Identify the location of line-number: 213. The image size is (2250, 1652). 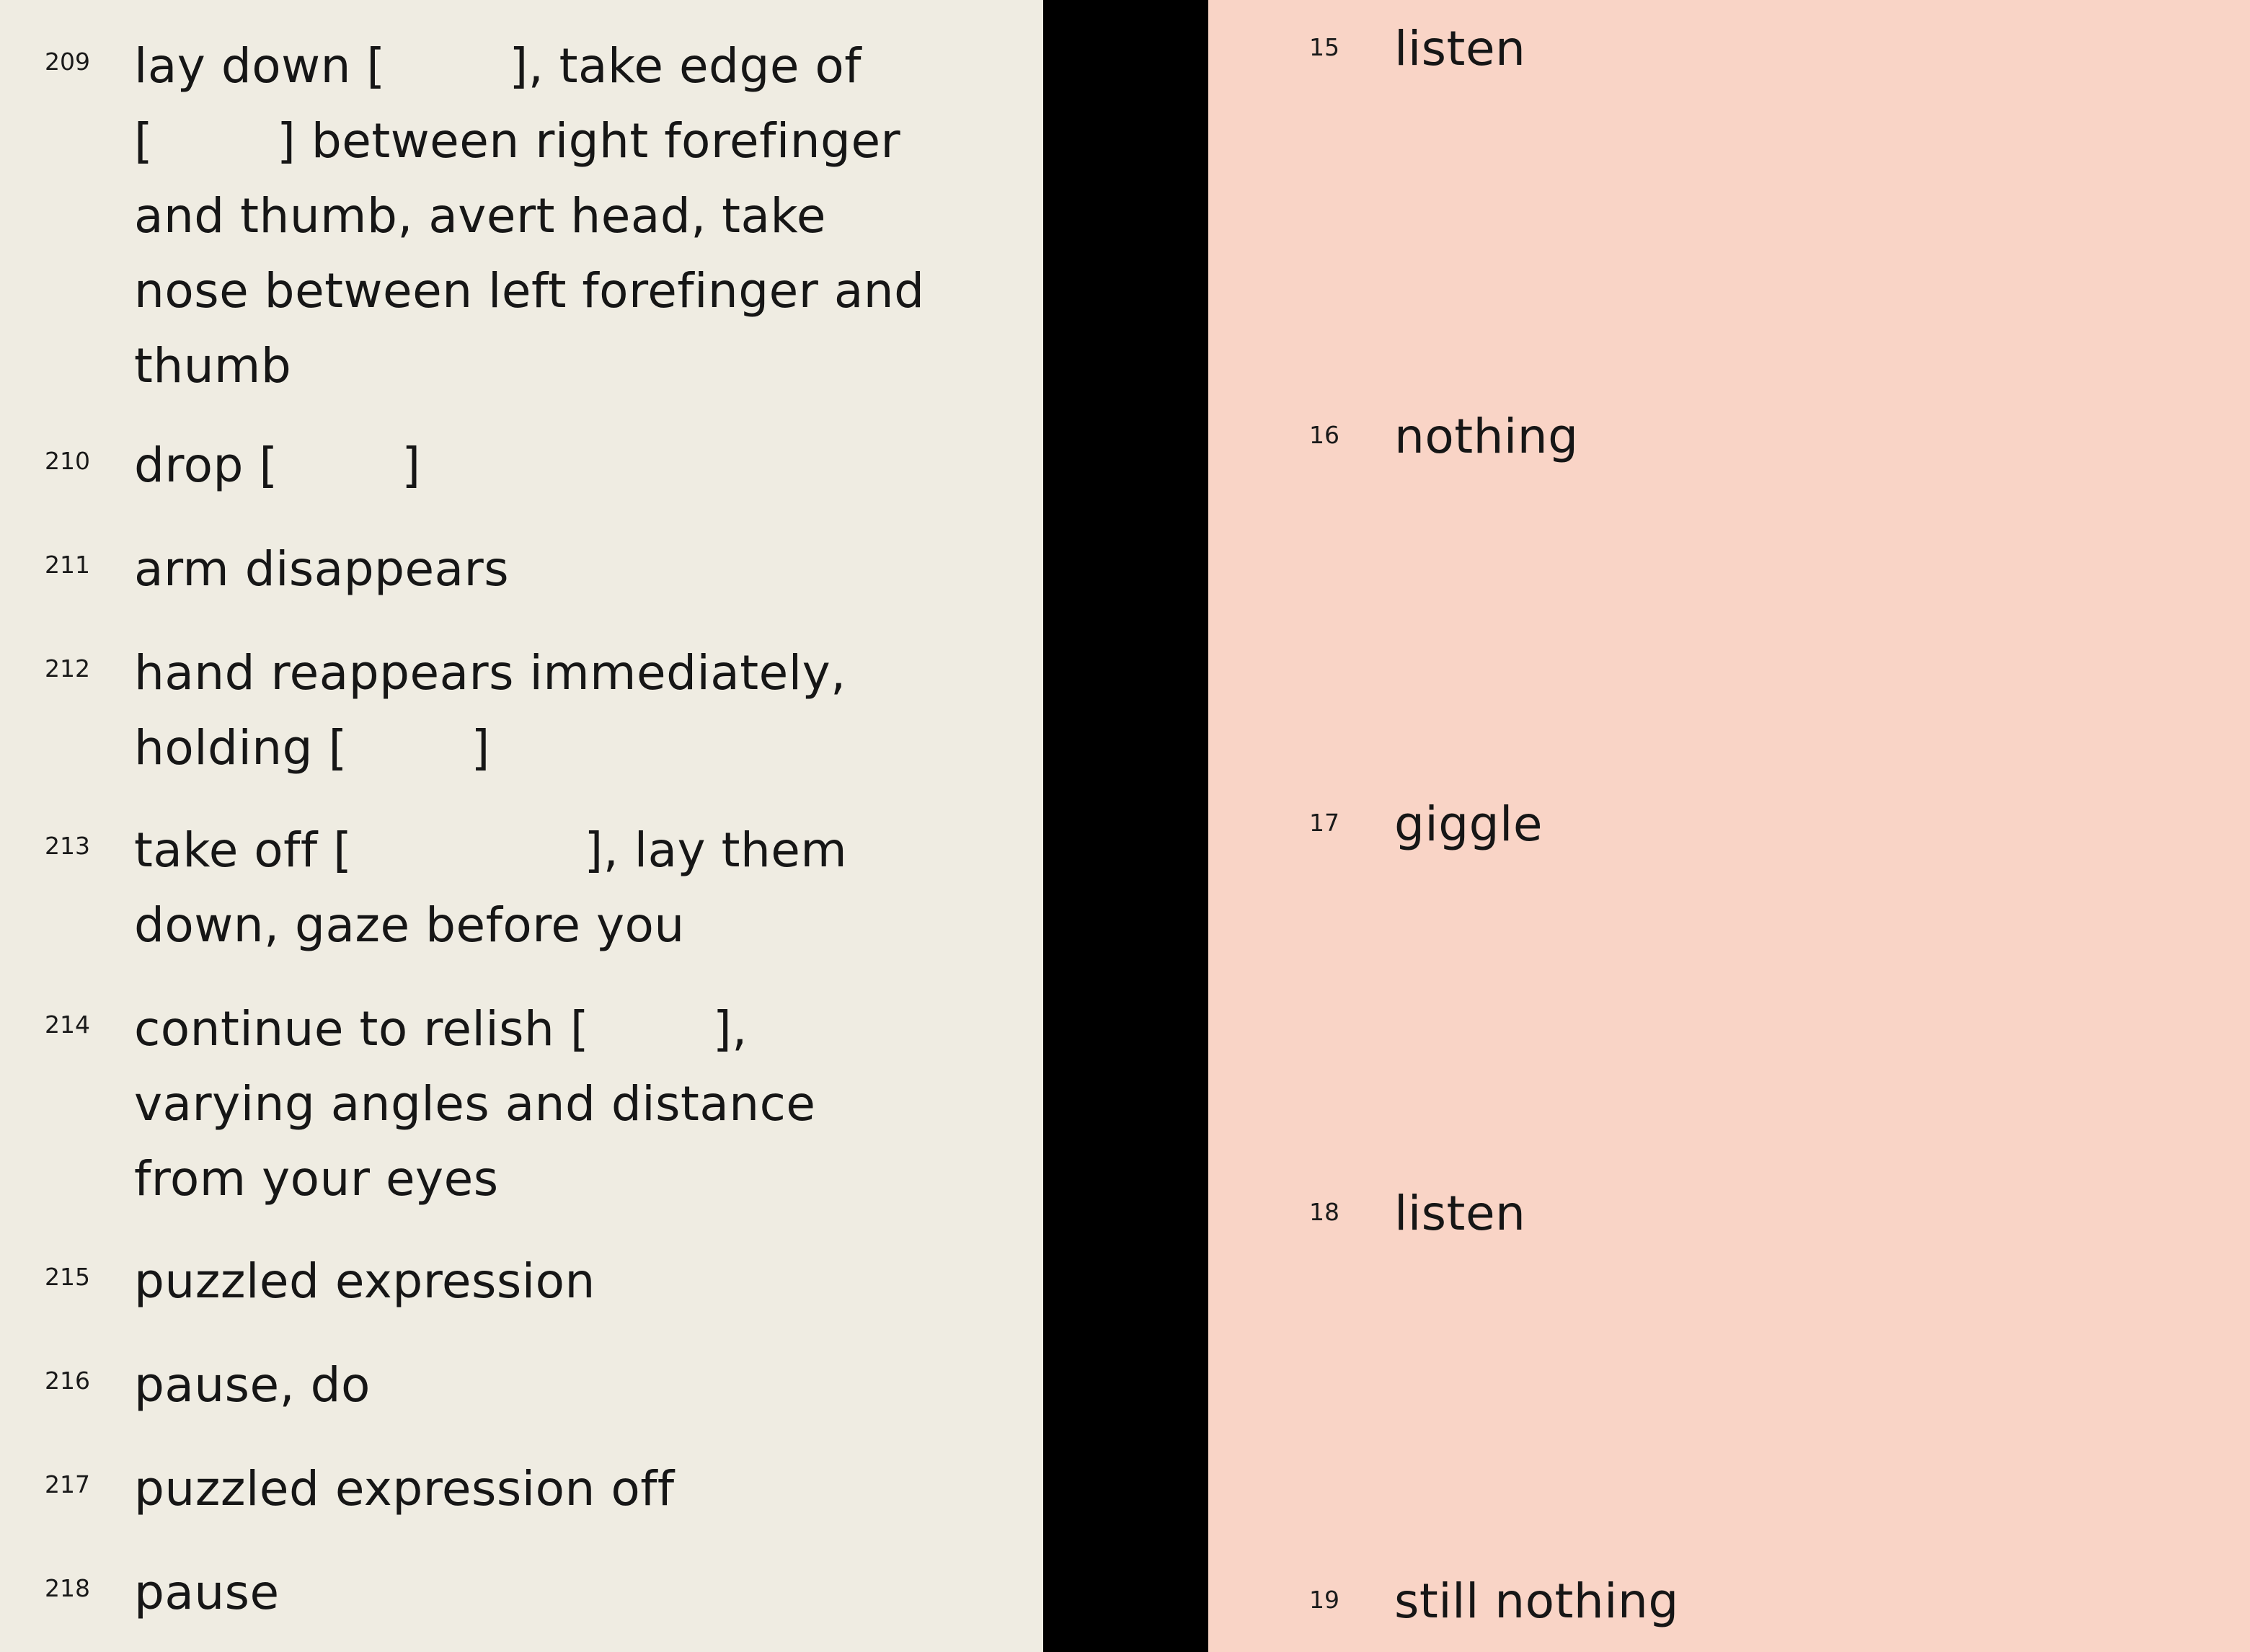
(67, 846).